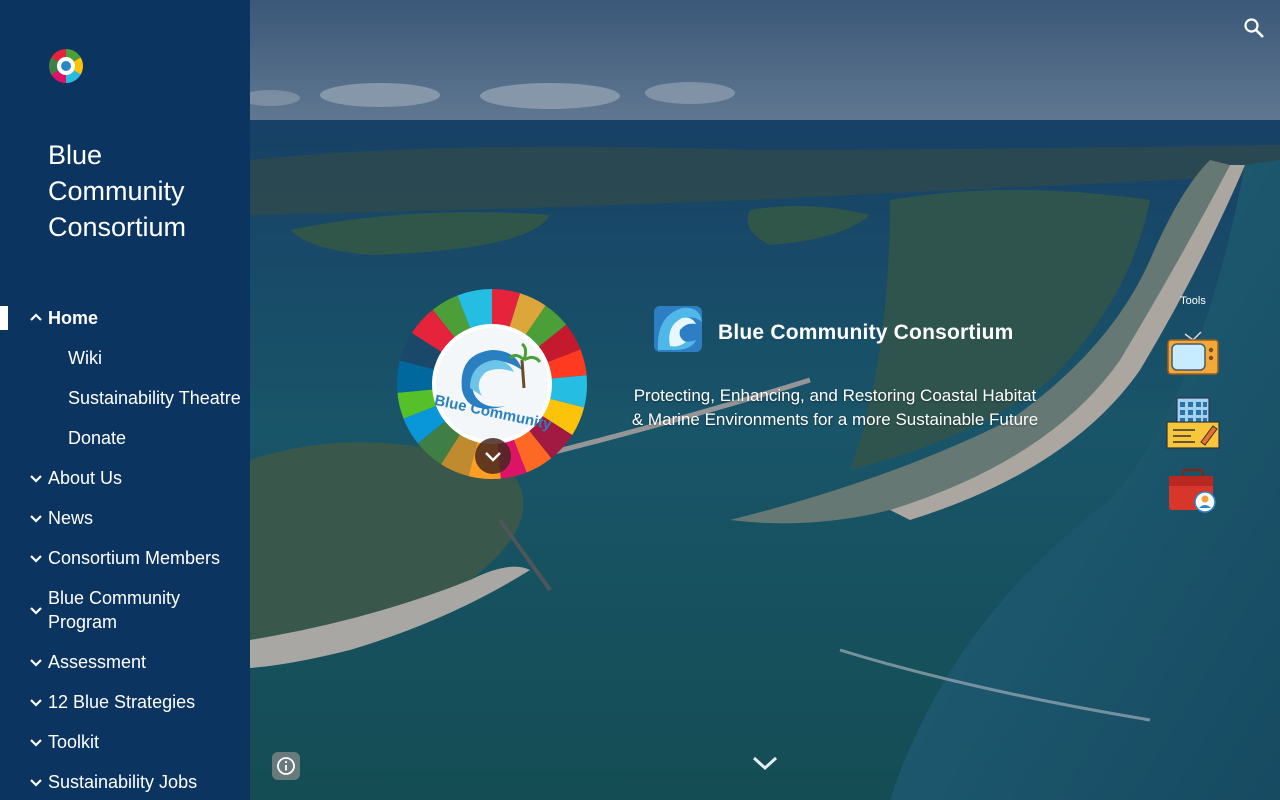 Image resolution: width=1280 pixels, height=800 pixels. What do you see at coordinates (125, 318) in the screenshot?
I see `nav-item-home: Home` at bounding box center [125, 318].